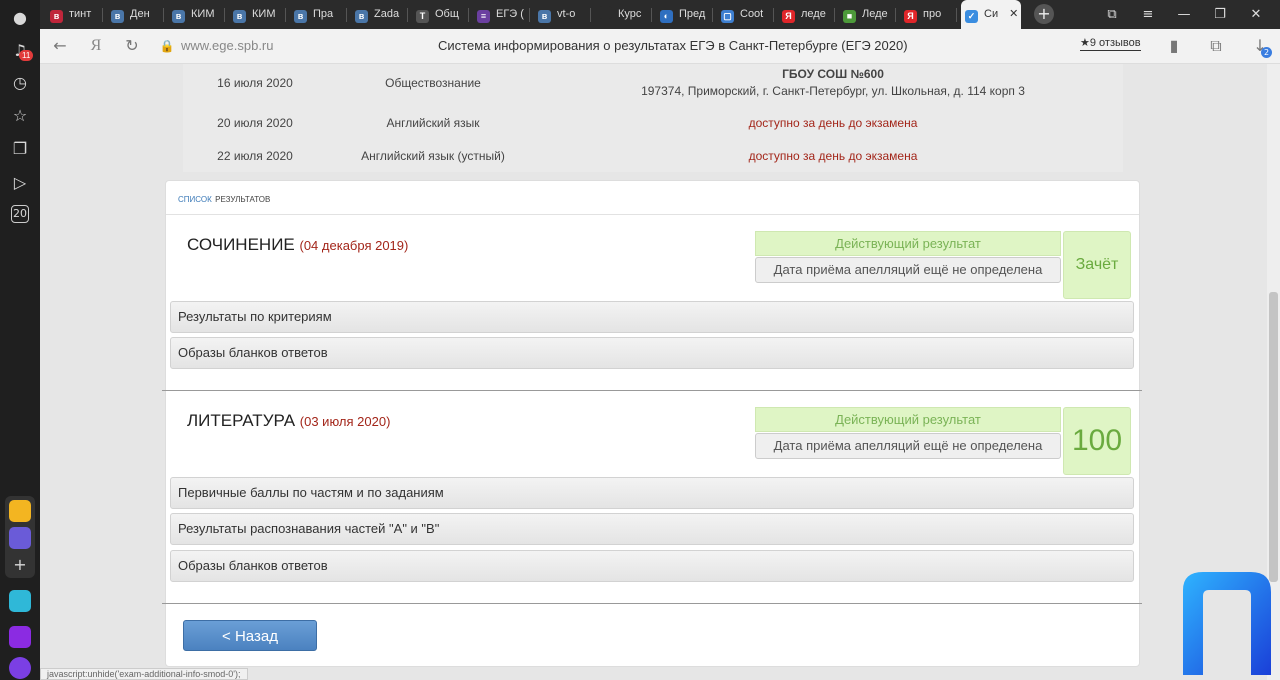 The image size is (1280, 680). I want to click on tab-label: Пра, so click(323, 14).